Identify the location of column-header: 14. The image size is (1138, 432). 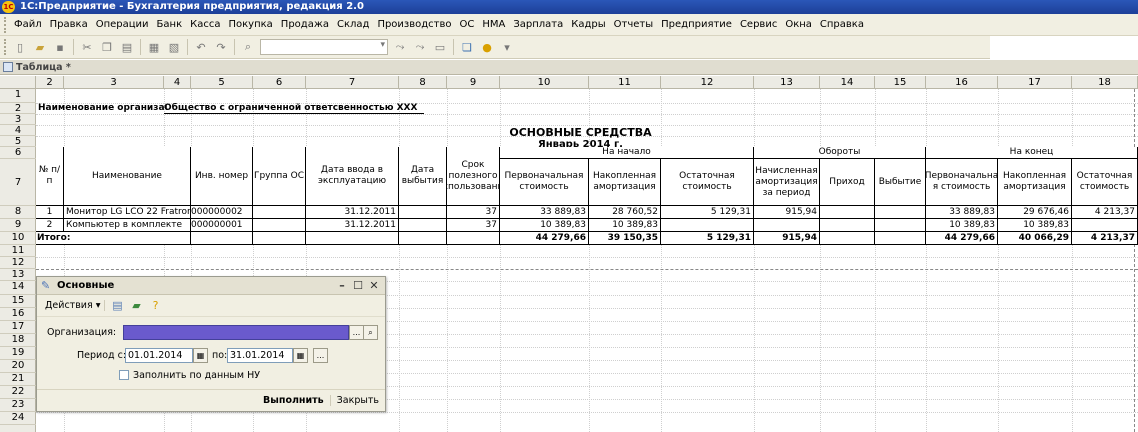
(847, 82).